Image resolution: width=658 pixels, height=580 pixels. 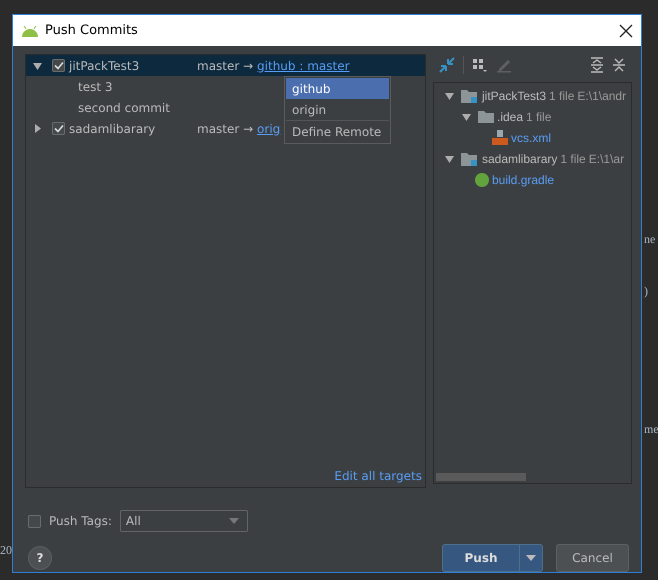 I want to click on gradle-file-icon, so click(x=482, y=179).